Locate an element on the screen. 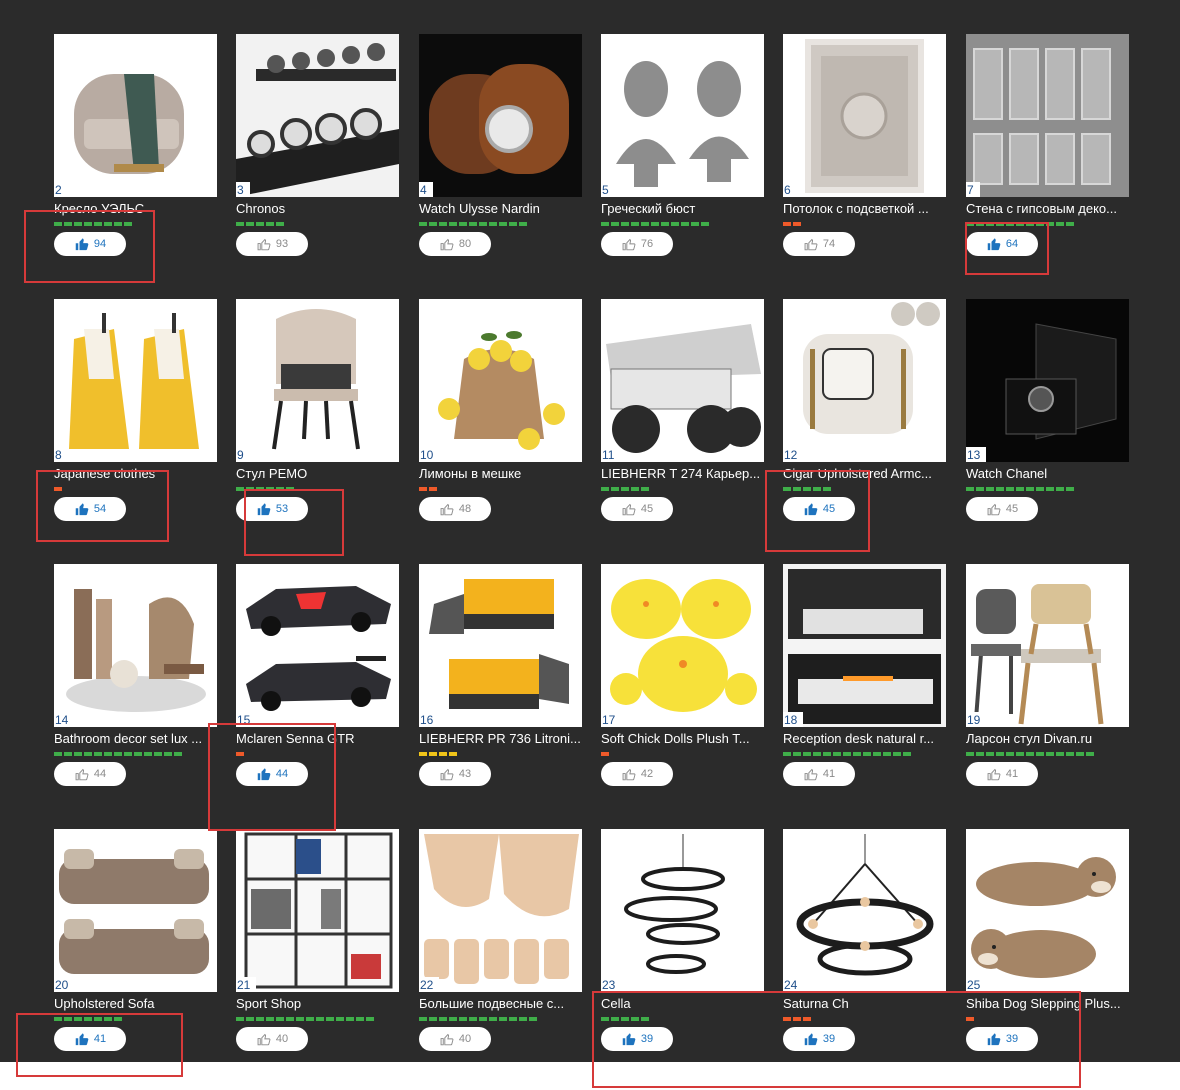 This screenshot has height=1090, width=1180. model-thumbnail: 8 is located at coordinates (135, 380).